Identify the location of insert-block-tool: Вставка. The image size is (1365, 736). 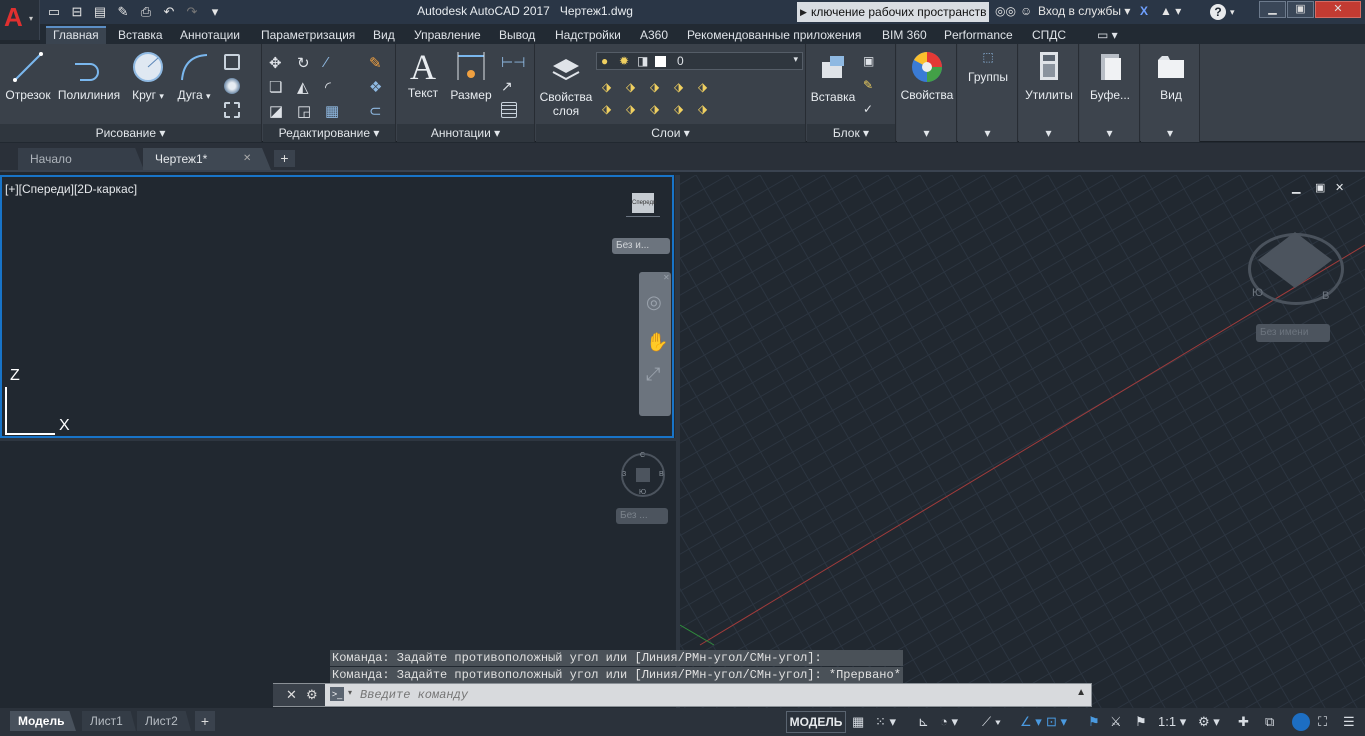
(833, 78).